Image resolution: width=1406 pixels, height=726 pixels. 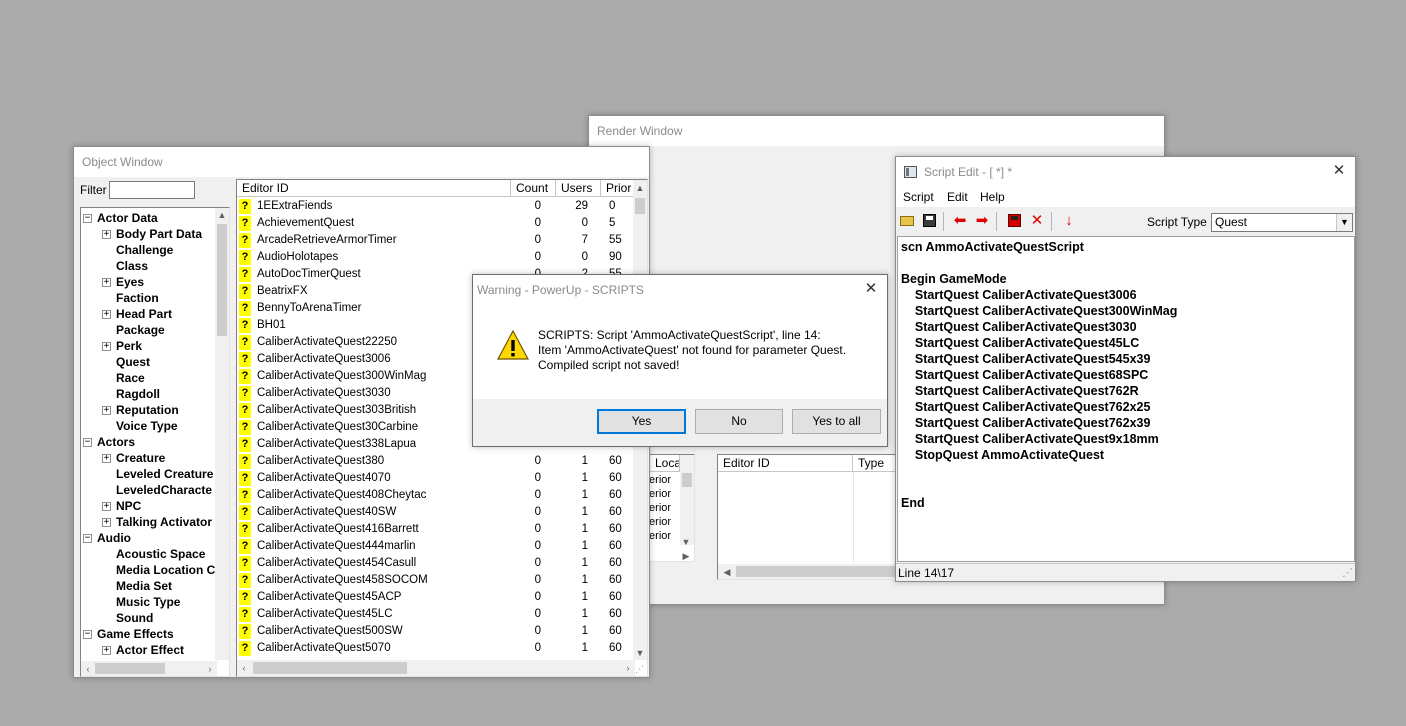 What do you see at coordinates (871, 289) in the screenshot?
I see `dialog-close-icon: ✕` at bounding box center [871, 289].